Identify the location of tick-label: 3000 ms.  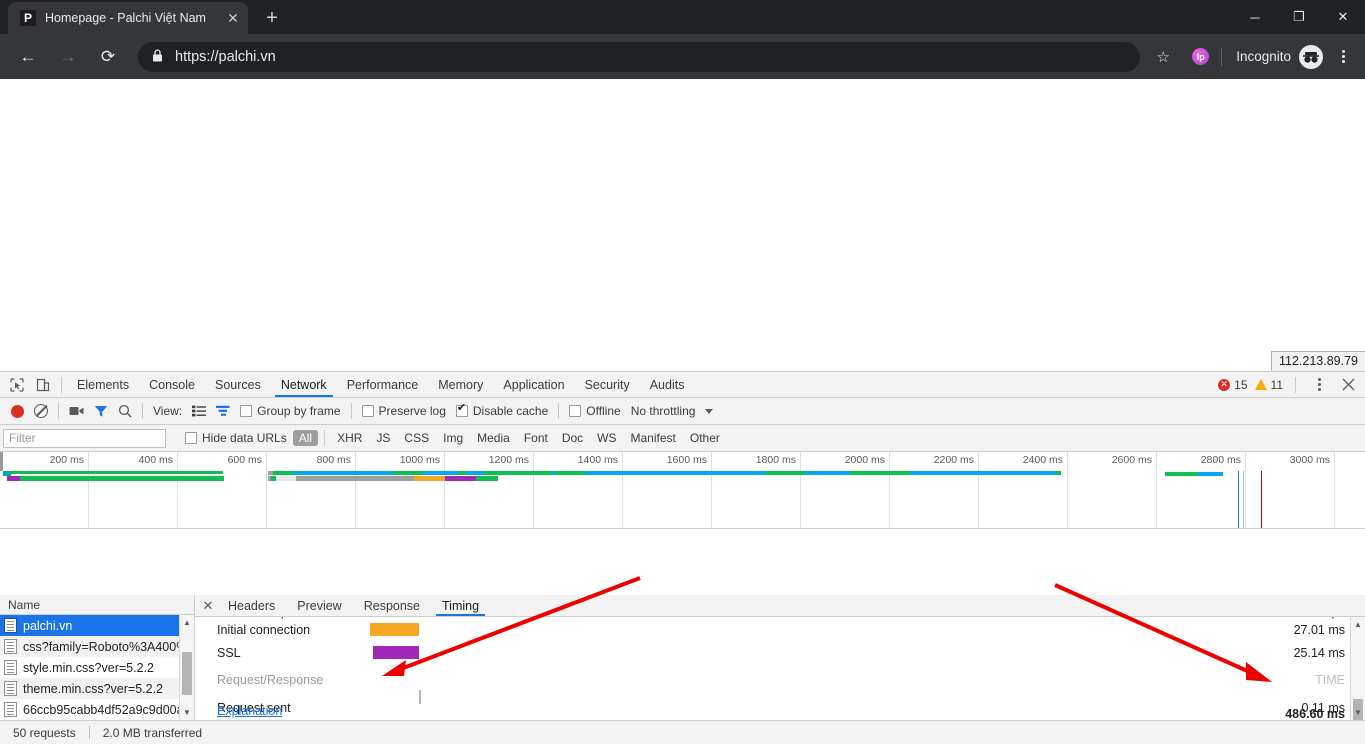
(1309, 460).